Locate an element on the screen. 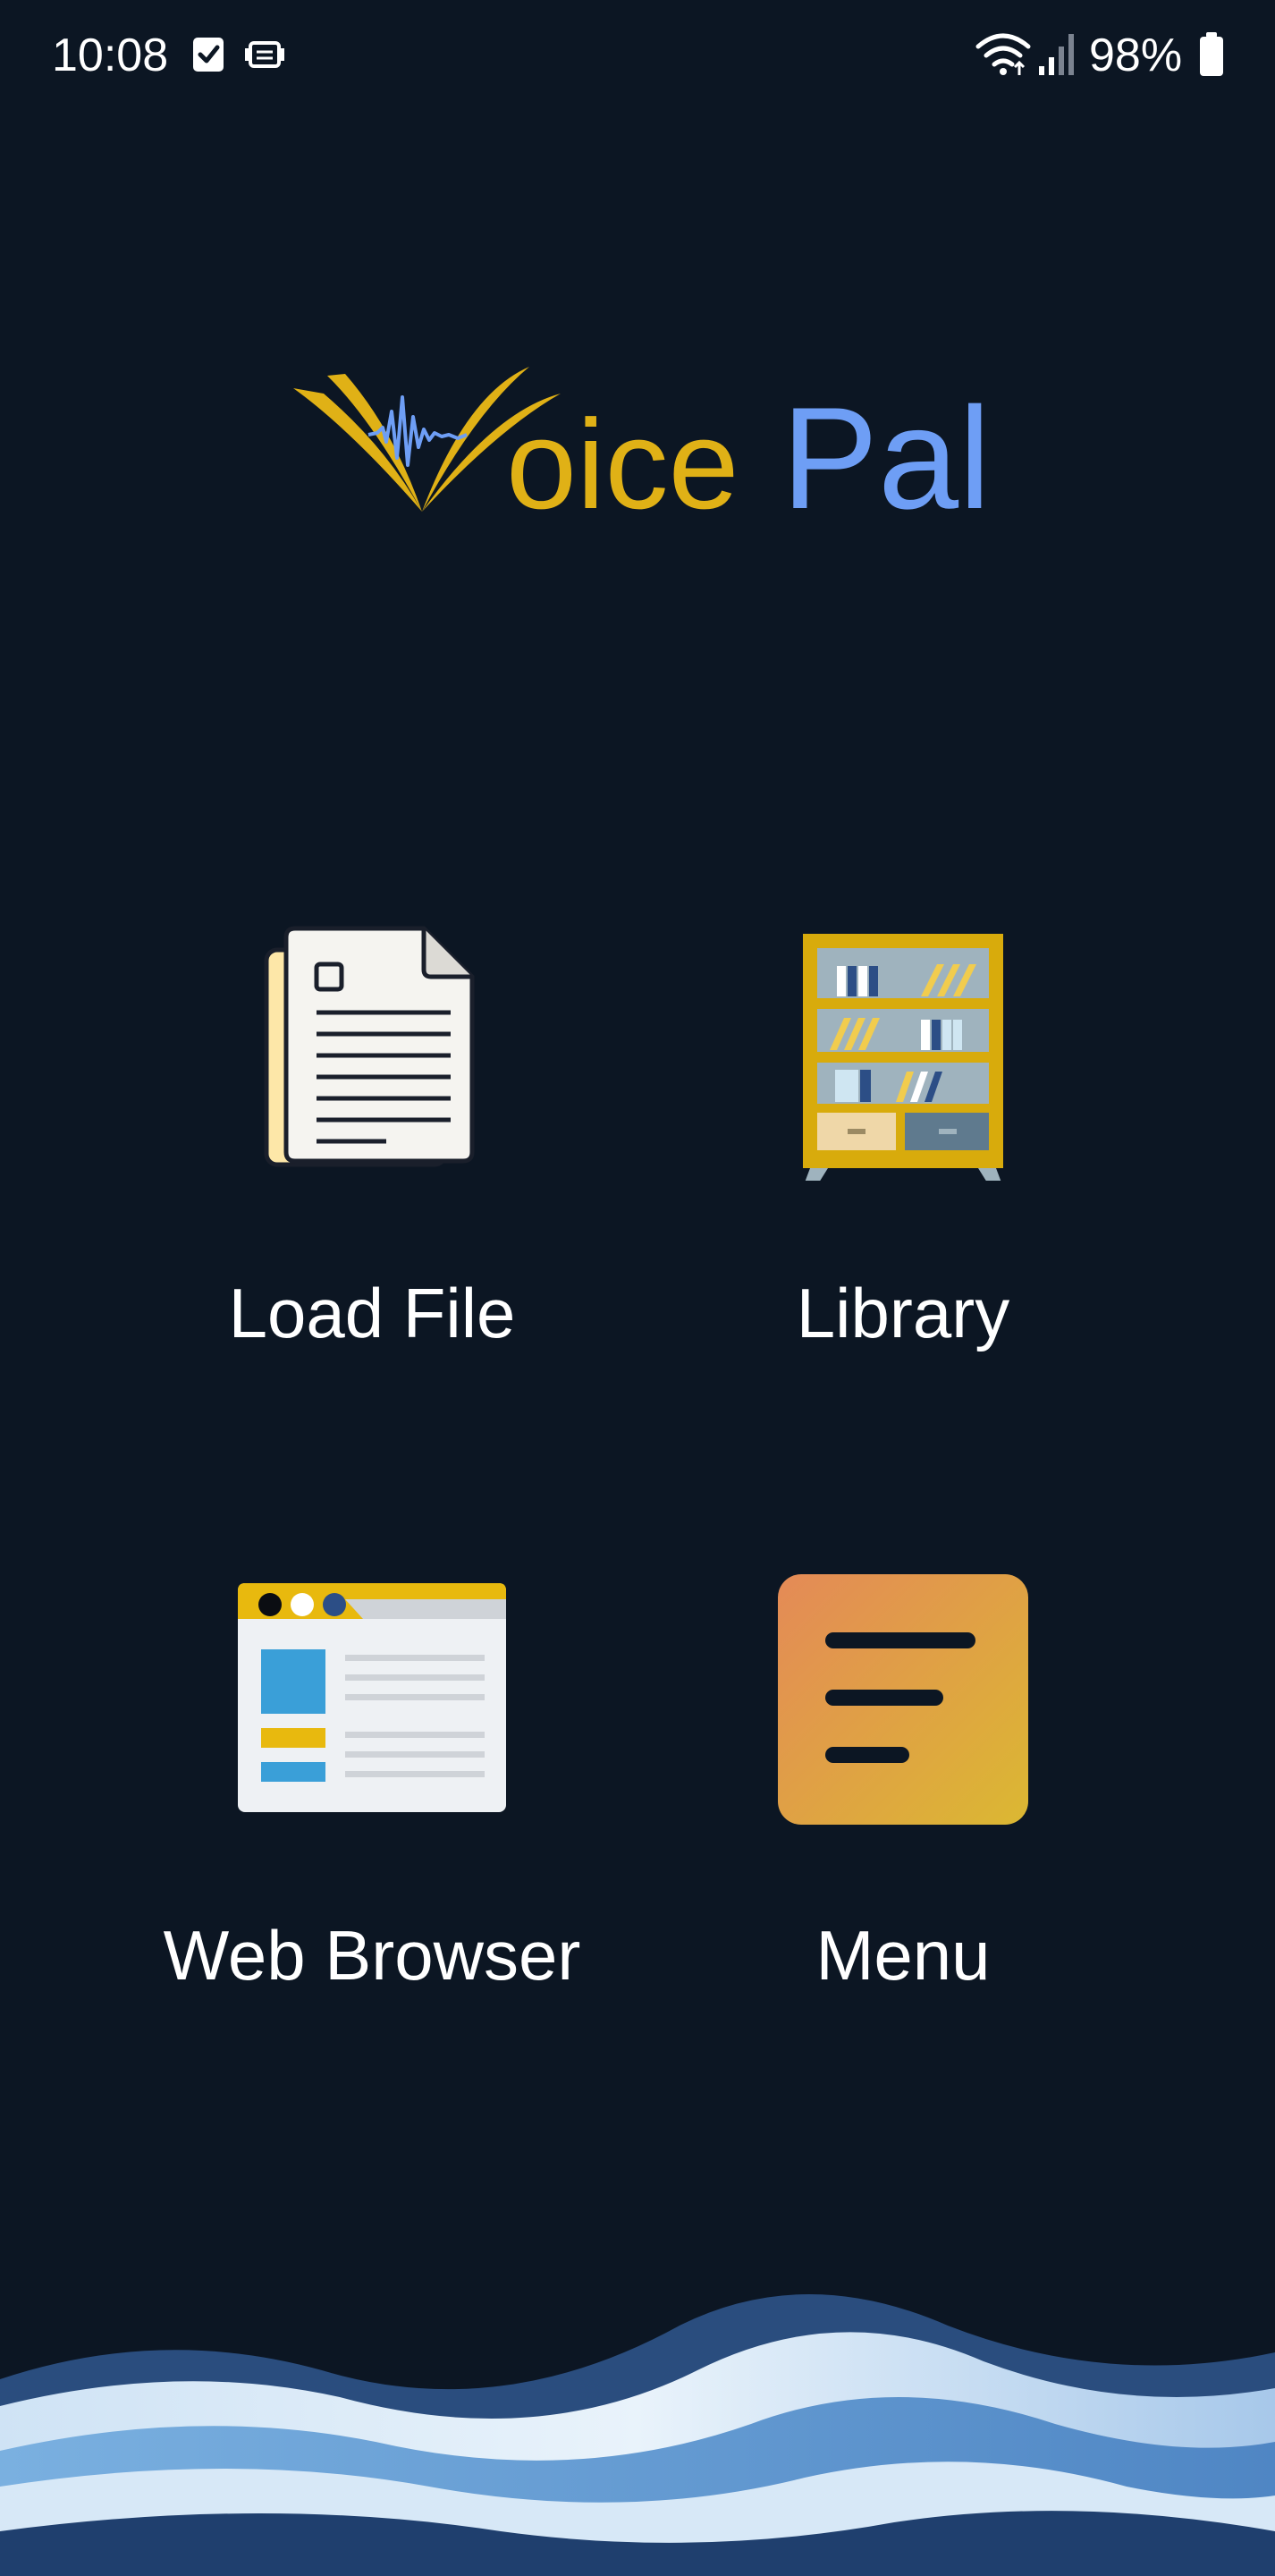 The width and height of the screenshot is (1275, 2576). web-browser-button: Web Browser is located at coordinates (372, 1797).